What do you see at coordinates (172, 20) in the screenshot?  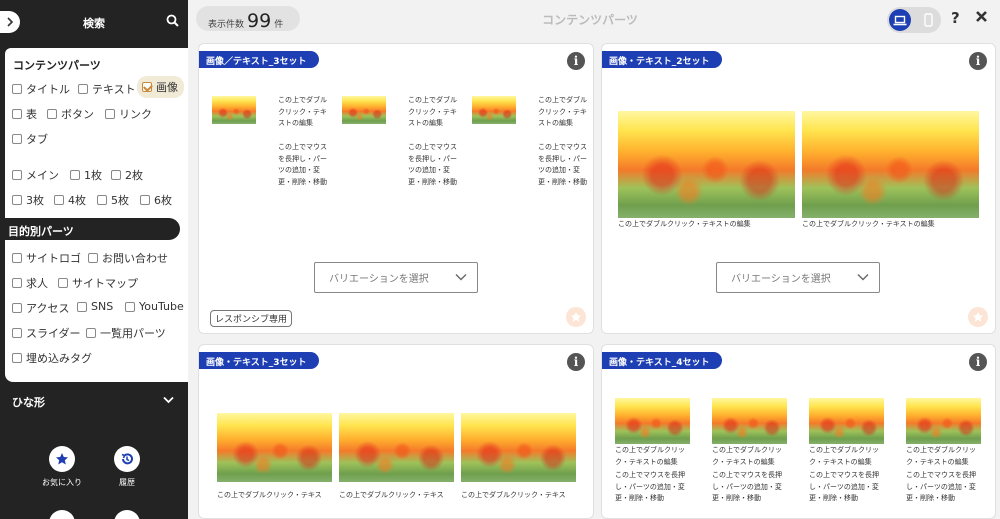 I see `search-icon` at bounding box center [172, 20].